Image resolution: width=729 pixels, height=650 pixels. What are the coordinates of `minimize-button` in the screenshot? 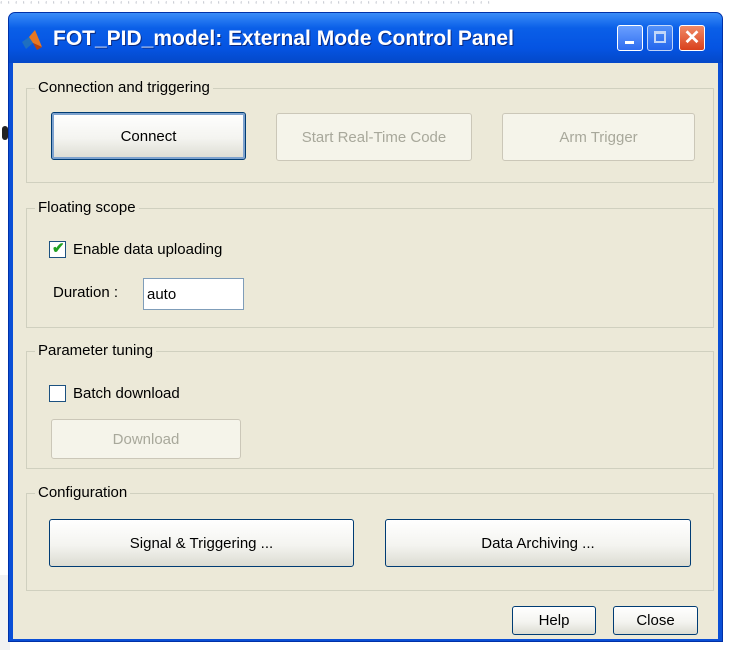 It's located at (630, 38).